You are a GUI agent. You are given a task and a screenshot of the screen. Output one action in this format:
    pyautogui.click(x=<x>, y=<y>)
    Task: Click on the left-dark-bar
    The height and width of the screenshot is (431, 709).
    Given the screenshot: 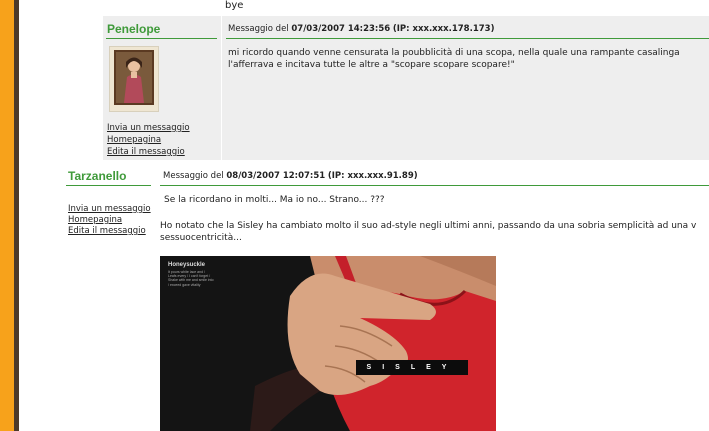 What is the action you would take?
    pyautogui.click(x=16, y=215)
    